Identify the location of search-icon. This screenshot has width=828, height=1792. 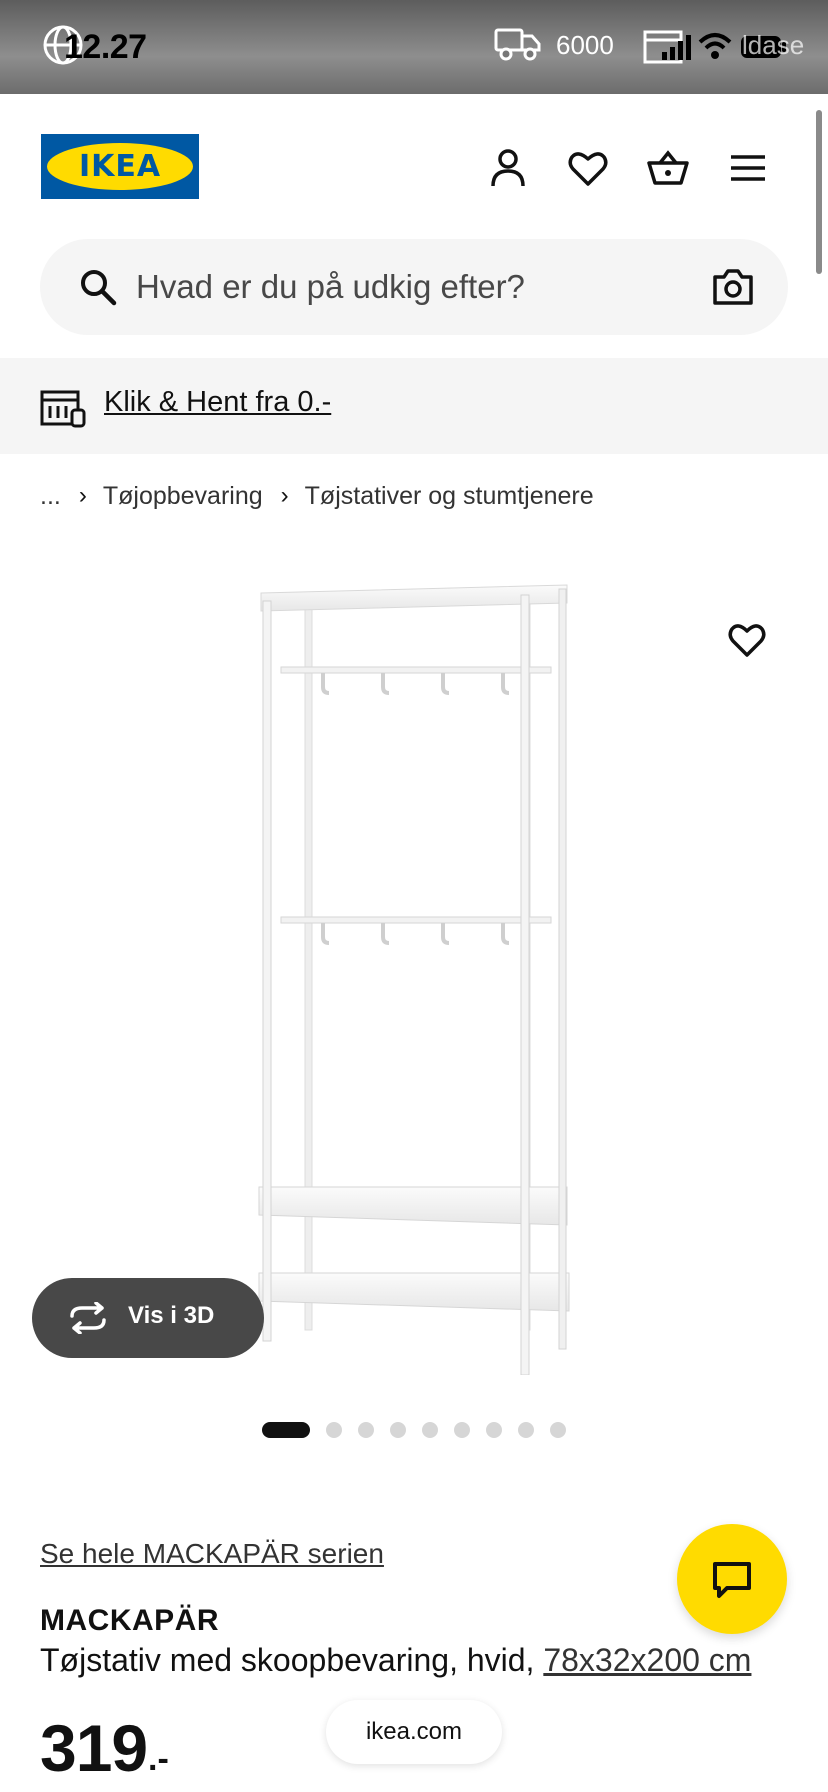
(98, 287).